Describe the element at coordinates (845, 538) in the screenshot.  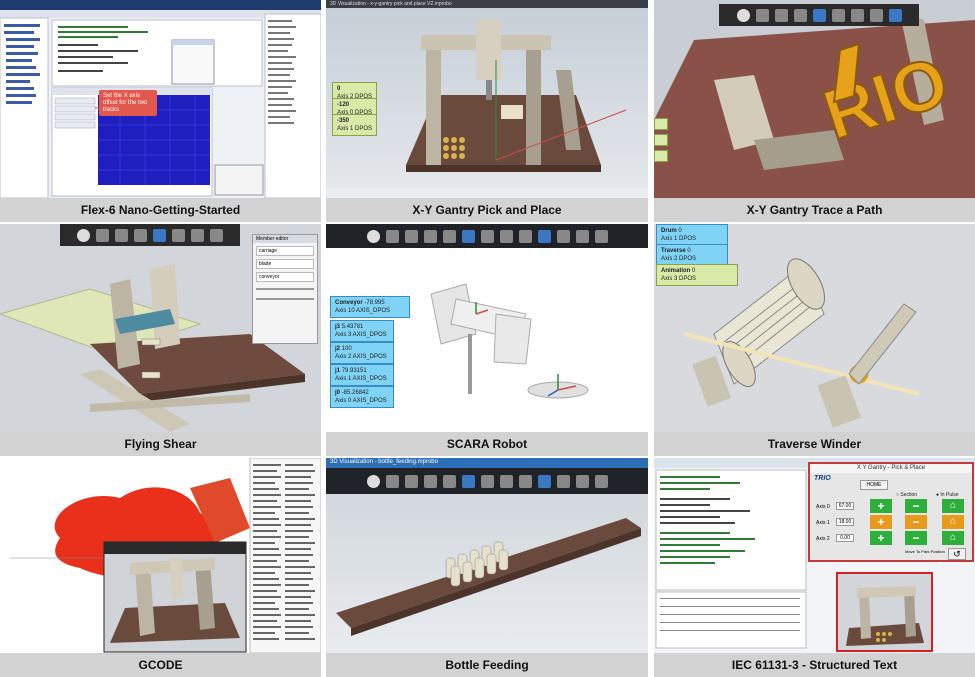
I see `axis-value-field: 0.00` at that location.